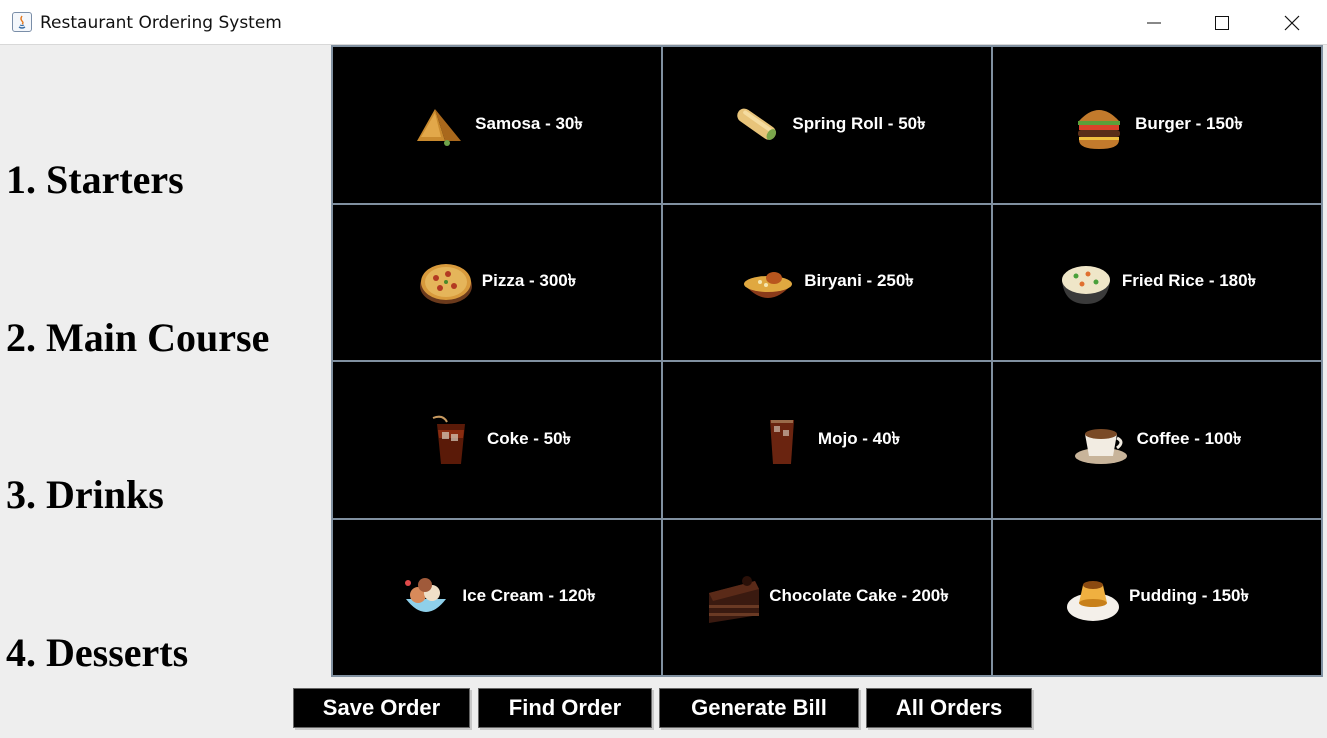 This screenshot has height=738, width=1327. What do you see at coordinates (565, 708) in the screenshot?
I see `find-order-button: Find Order` at bounding box center [565, 708].